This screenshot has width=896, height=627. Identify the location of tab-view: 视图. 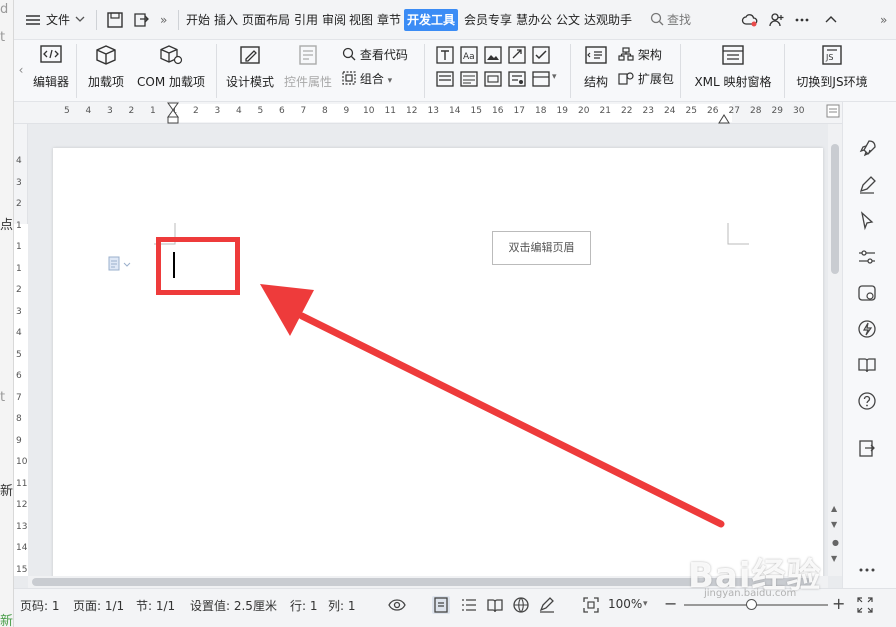
(361, 20).